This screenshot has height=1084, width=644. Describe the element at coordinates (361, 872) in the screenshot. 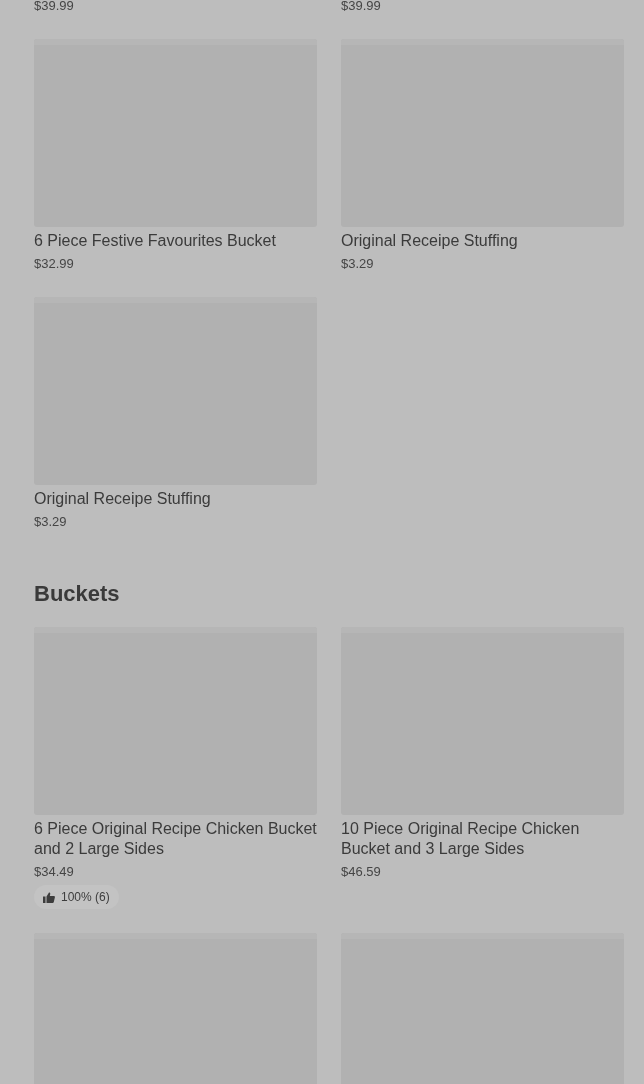

I see `product-price: $46.59` at that location.